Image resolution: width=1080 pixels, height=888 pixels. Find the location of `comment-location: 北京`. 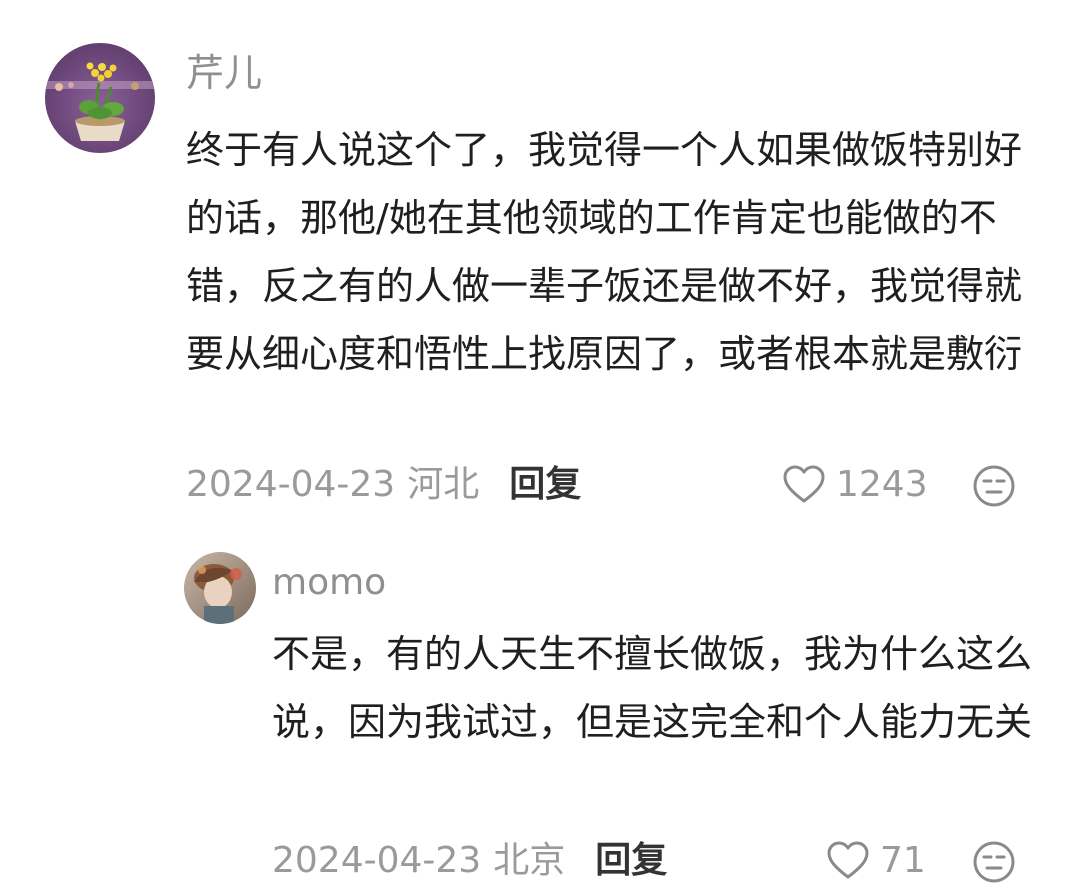

comment-location: 北京 is located at coordinates (529, 860).